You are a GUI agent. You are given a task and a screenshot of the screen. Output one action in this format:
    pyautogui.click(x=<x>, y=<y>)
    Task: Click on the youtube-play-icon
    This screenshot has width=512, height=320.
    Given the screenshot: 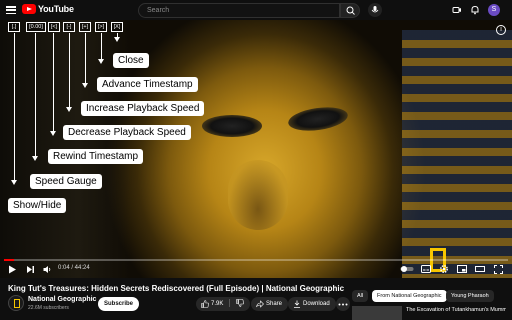 What is the action you would take?
    pyautogui.click(x=29, y=9)
    